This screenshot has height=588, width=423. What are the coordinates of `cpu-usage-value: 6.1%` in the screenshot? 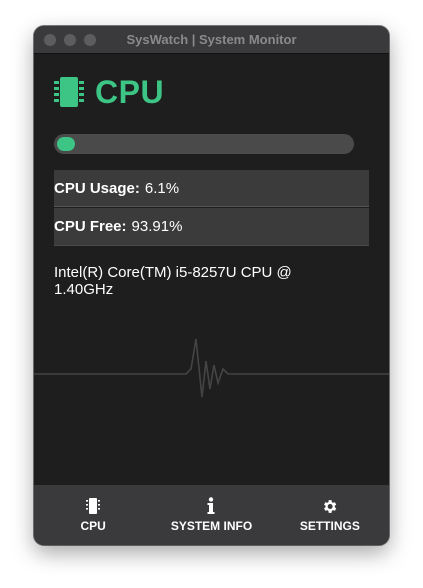 It's located at (162, 188).